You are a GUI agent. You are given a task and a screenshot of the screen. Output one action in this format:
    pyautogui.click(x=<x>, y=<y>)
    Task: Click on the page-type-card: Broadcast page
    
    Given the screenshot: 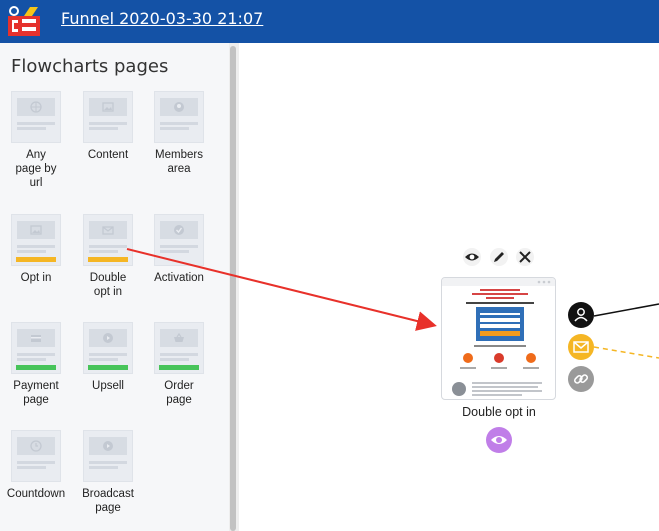 What is the action you would take?
    pyautogui.click(x=108, y=472)
    